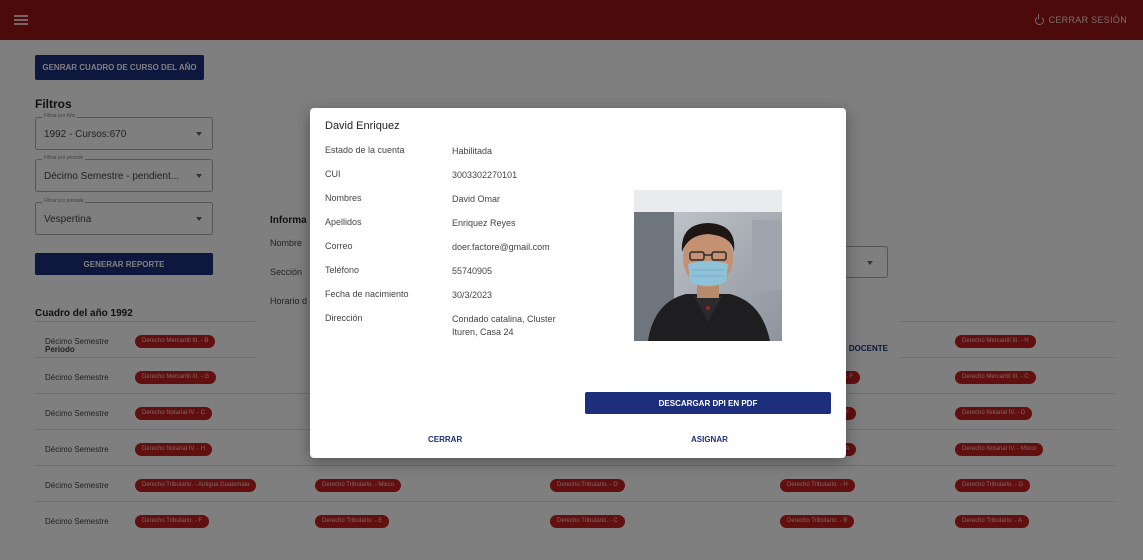 This screenshot has height=560, width=1143. What do you see at coordinates (343, 198) in the screenshot?
I see `field-label: Nombres` at bounding box center [343, 198].